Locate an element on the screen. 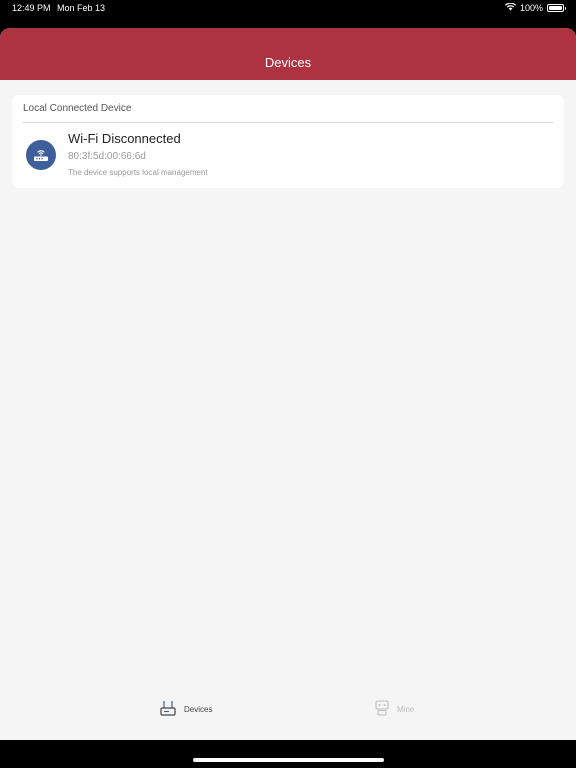 This screenshot has width=576, height=768. device-description: The device supports local management is located at coordinates (138, 172).